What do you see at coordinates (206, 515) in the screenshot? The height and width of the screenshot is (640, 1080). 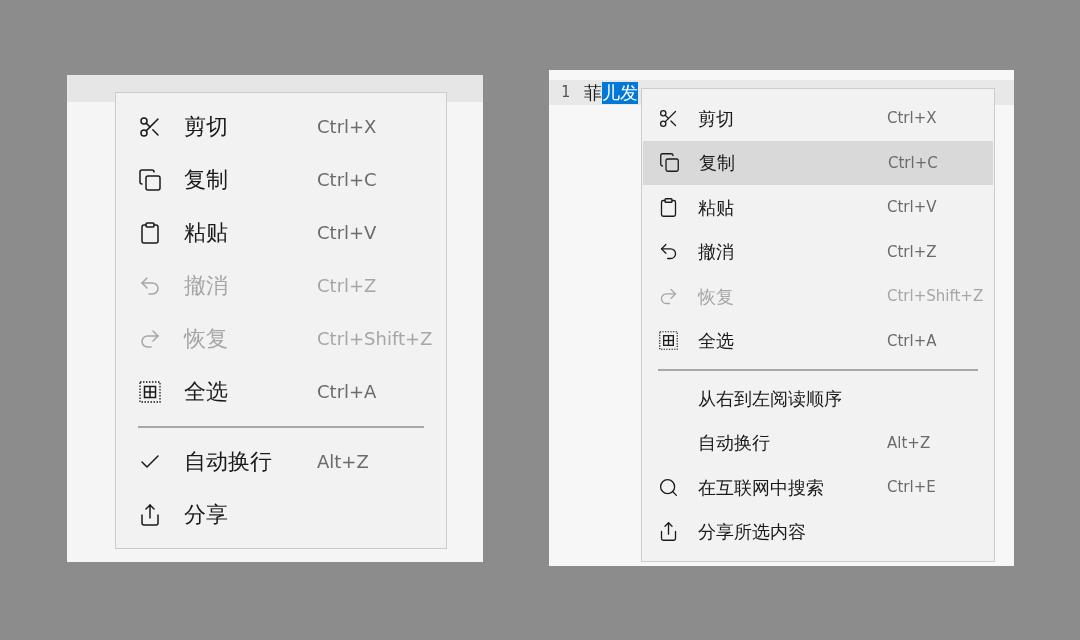 I see `menu-item-label: 分享` at bounding box center [206, 515].